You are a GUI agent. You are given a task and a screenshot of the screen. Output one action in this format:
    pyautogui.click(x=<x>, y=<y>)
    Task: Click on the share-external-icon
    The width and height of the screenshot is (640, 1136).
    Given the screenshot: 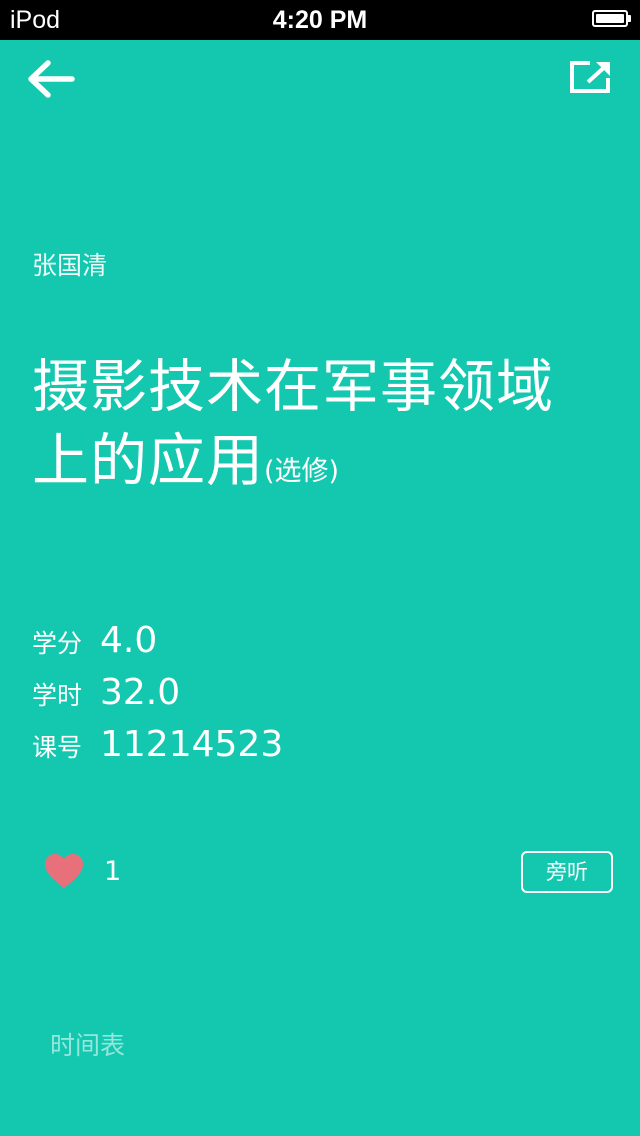 What is the action you would take?
    pyautogui.click(x=590, y=77)
    